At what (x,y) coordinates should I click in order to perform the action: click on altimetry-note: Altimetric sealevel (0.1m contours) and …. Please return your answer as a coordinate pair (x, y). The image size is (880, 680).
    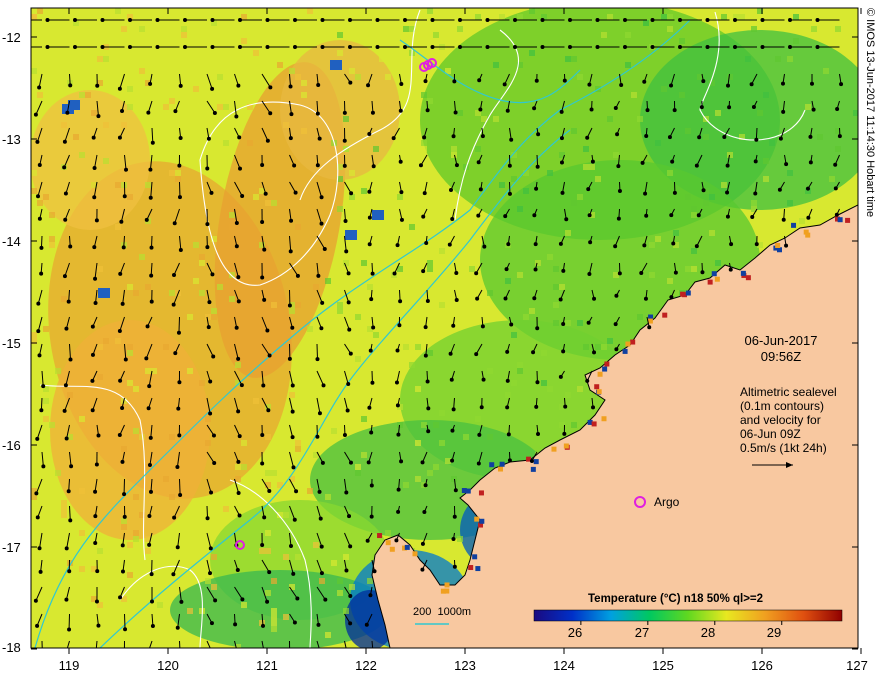
    Looking at the image, I should click on (788, 420).